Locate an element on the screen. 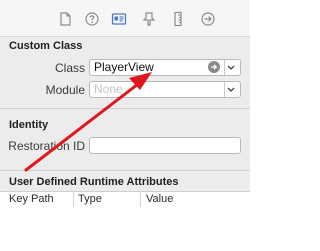  identity-icon is located at coordinates (119, 19).